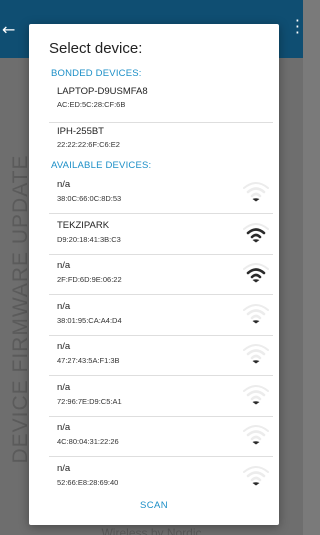 Image resolution: width=320 pixels, height=535 pixels. Describe the element at coordinates (151, 530) in the screenshot. I see `app-footer: Wireless by Nordic` at that location.